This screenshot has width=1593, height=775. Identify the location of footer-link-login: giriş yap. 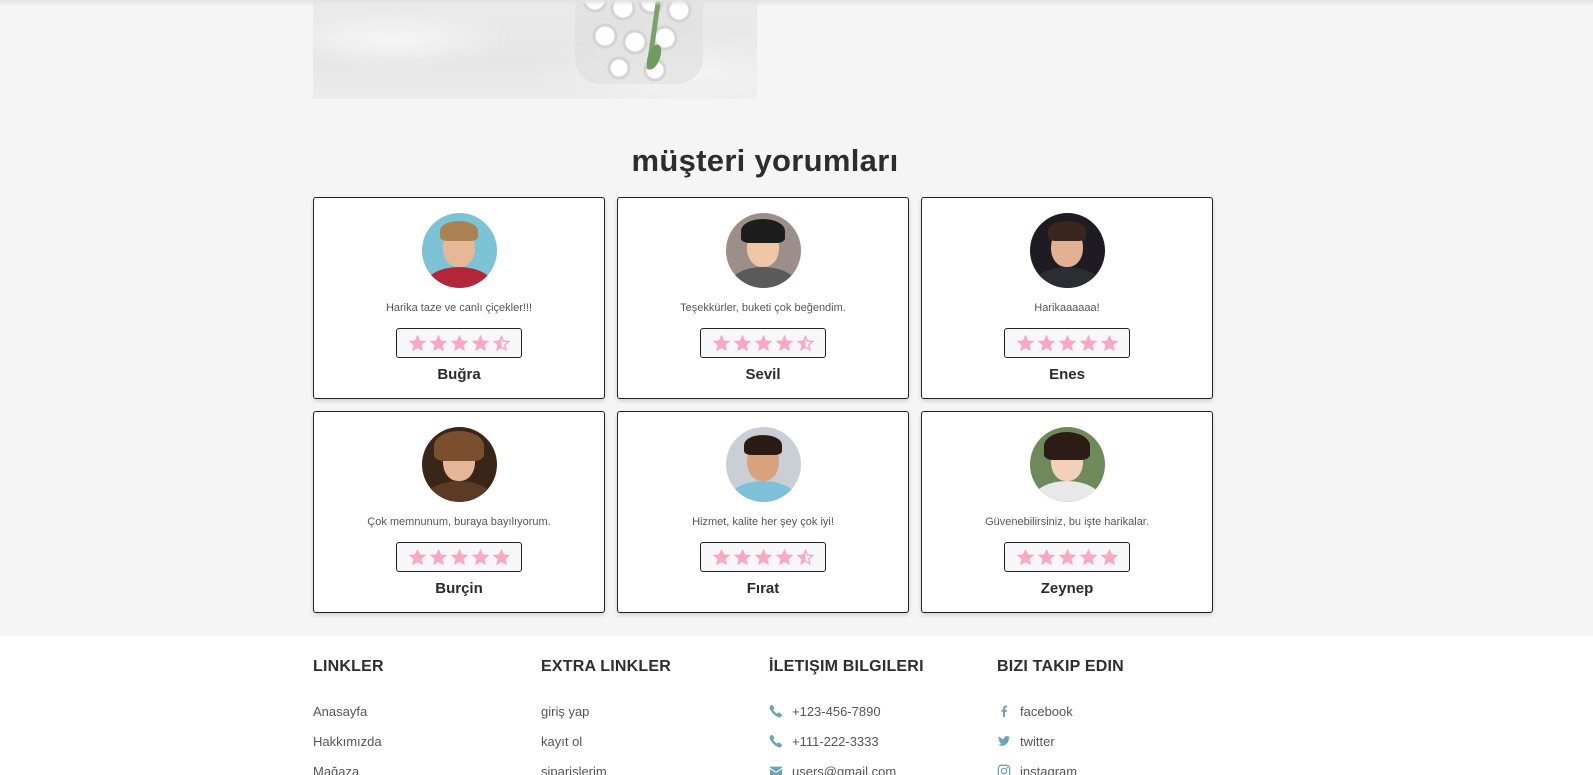
(655, 711).